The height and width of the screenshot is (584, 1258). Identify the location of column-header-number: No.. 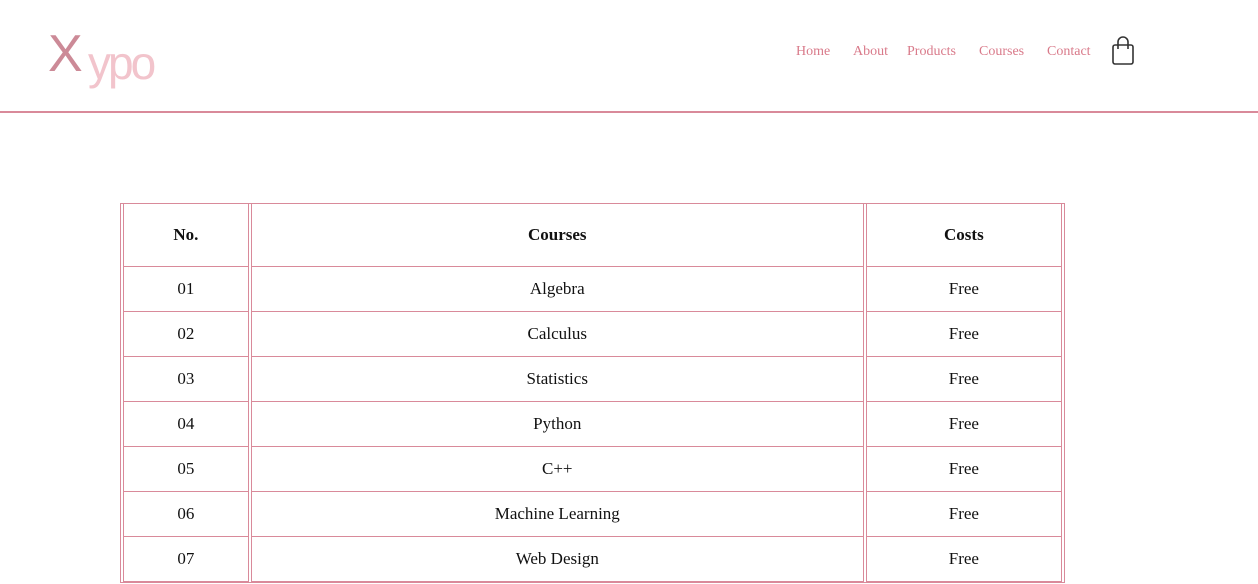
(186, 235).